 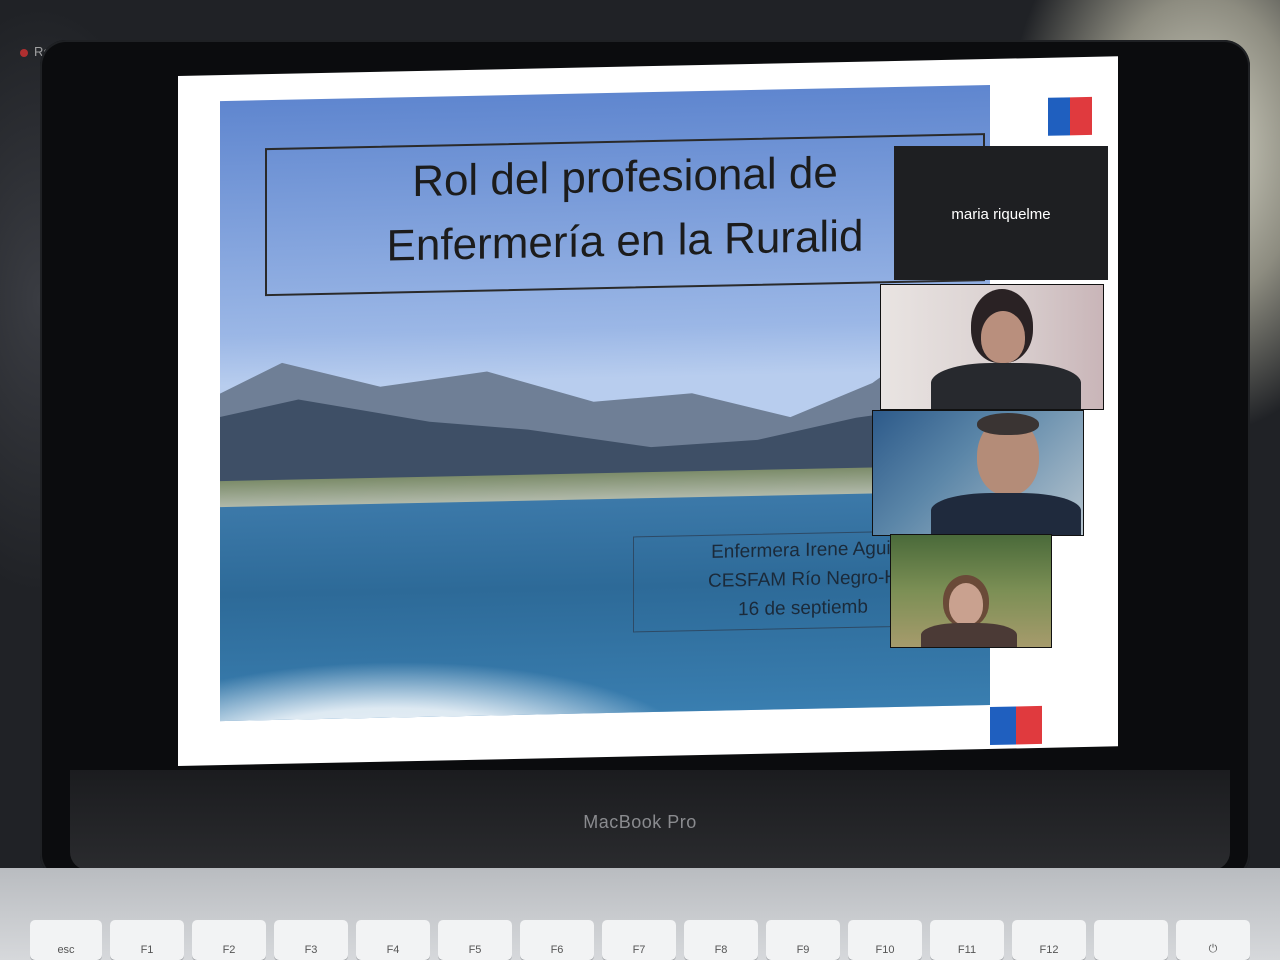 What do you see at coordinates (885, 940) in the screenshot?
I see `key-f10: F10` at bounding box center [885, 940].